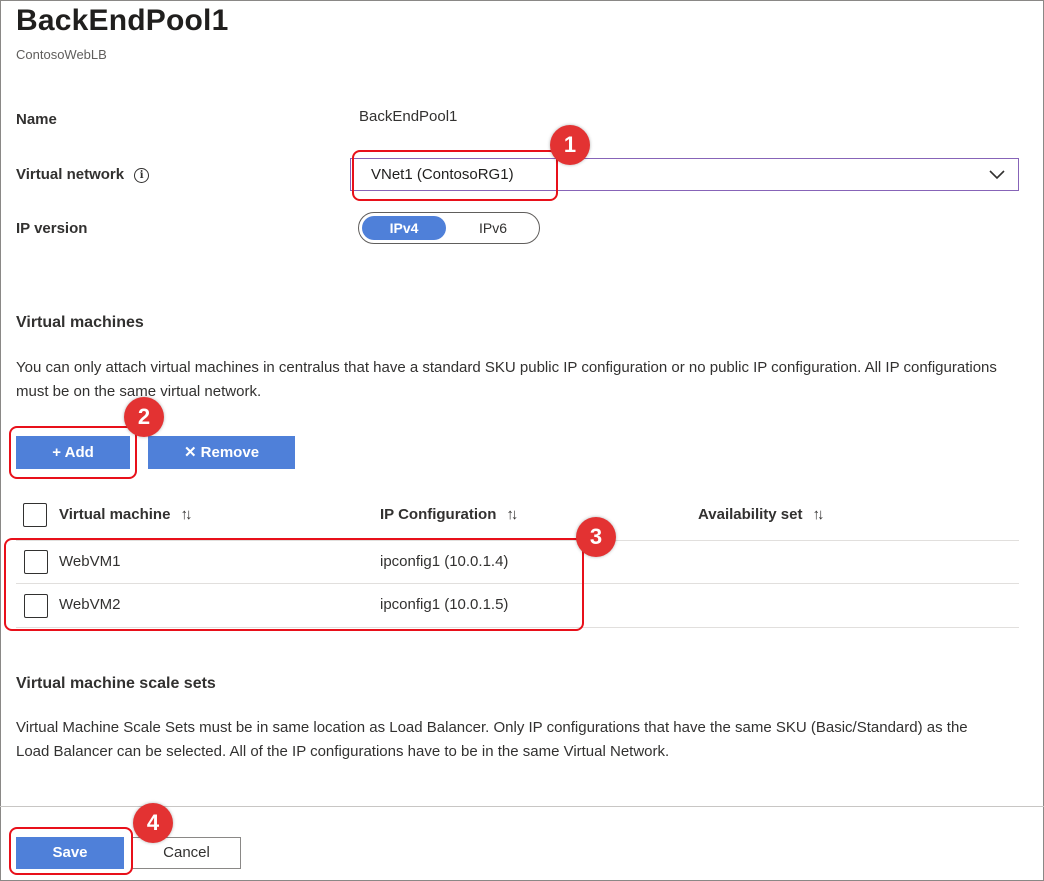 The height and width of the screenshot is (881, 1044). I want to click on vmss-section-title: Virtual machine scale sets, so click(116, 683).